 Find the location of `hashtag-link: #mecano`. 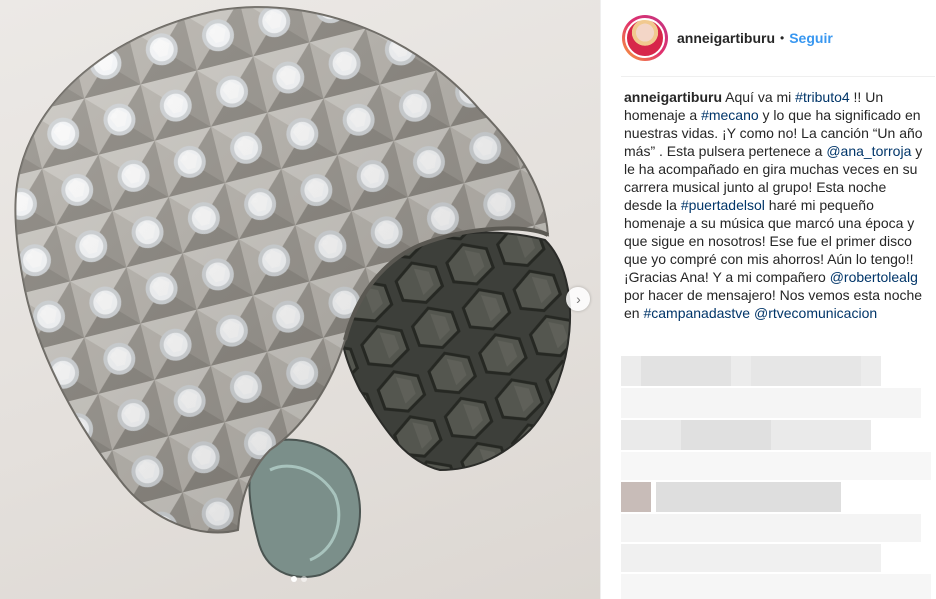

hashtag-link: #mecano is located at coordinates (730, 115).